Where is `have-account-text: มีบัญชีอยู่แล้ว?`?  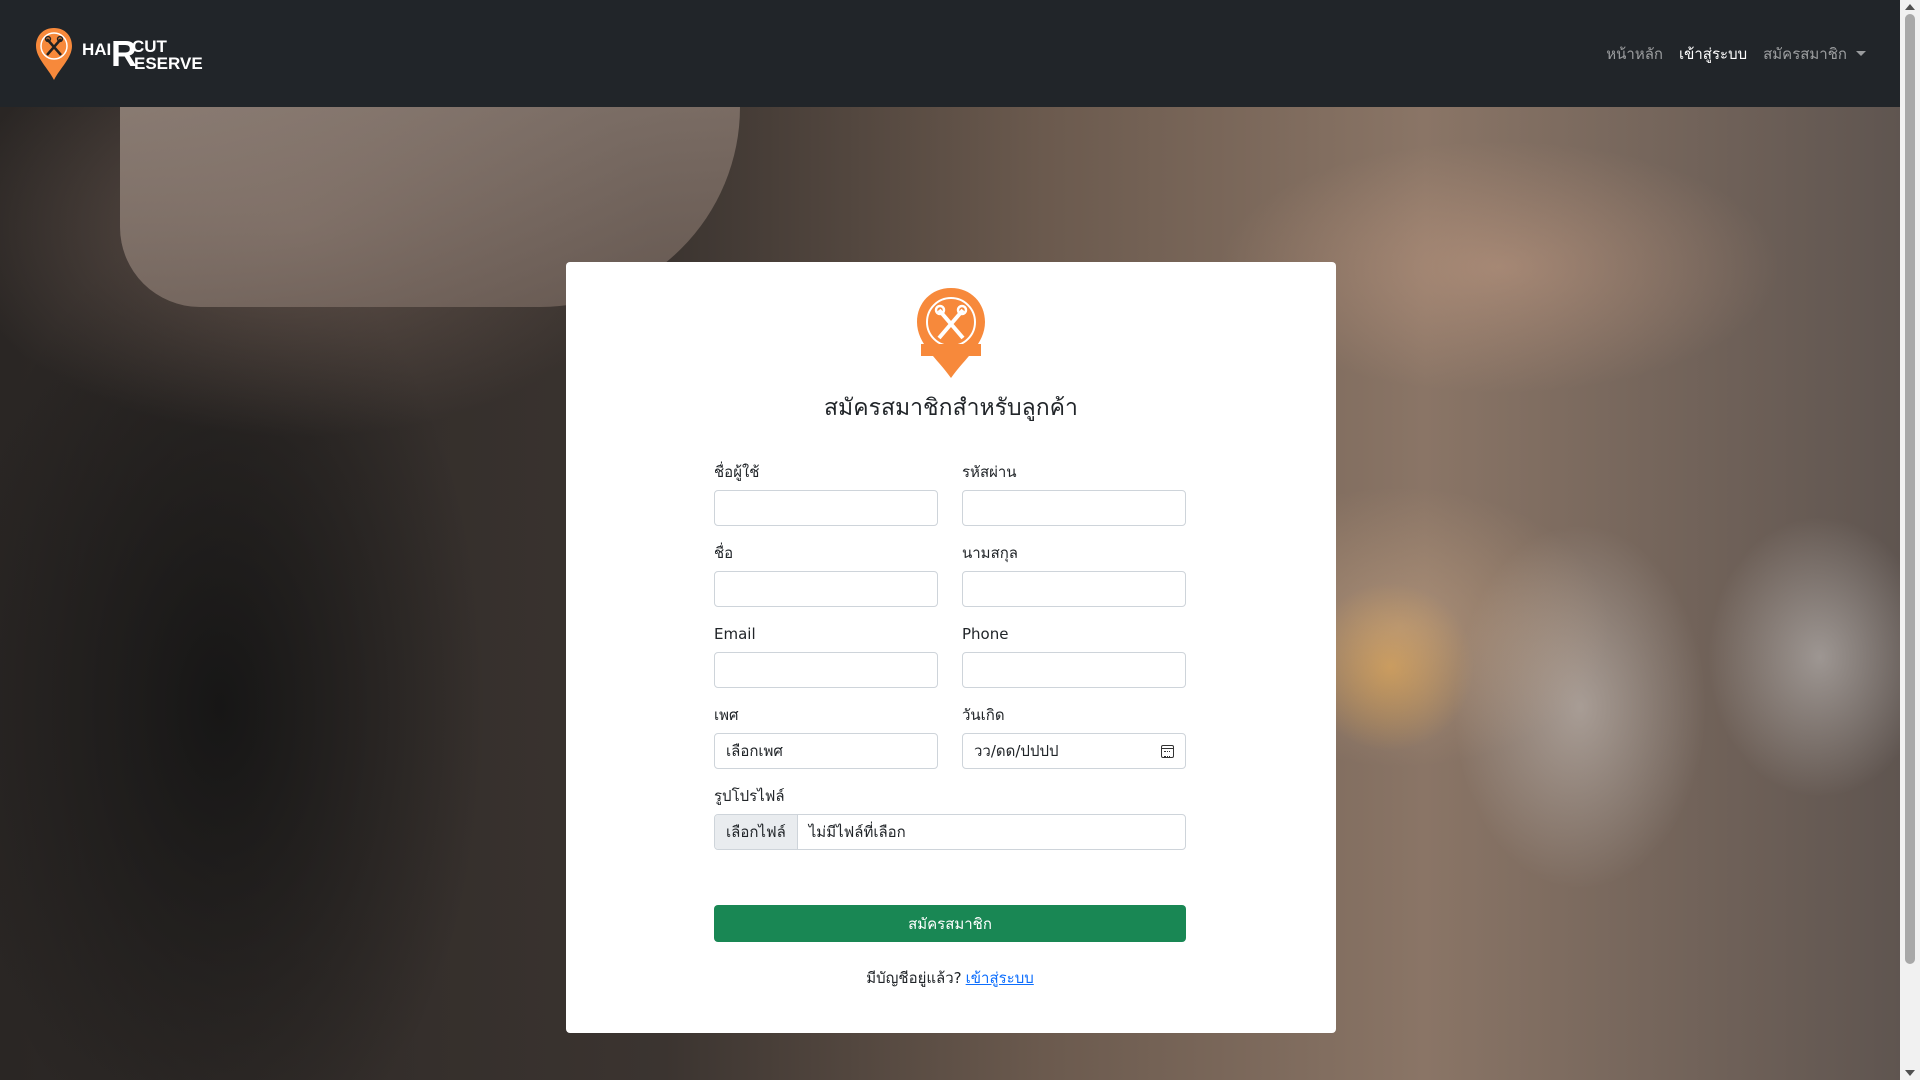
have-account-text: มีบัญชีอยู่แล้ว? is located at coordinates (914, 978).